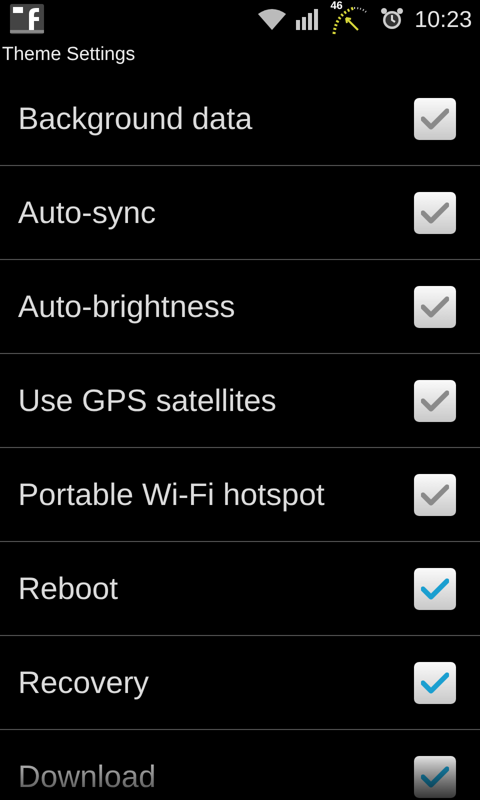 The width and height of the screenshot is (480, 800). I want to click on speed-reading: 46, so click(336, 6).